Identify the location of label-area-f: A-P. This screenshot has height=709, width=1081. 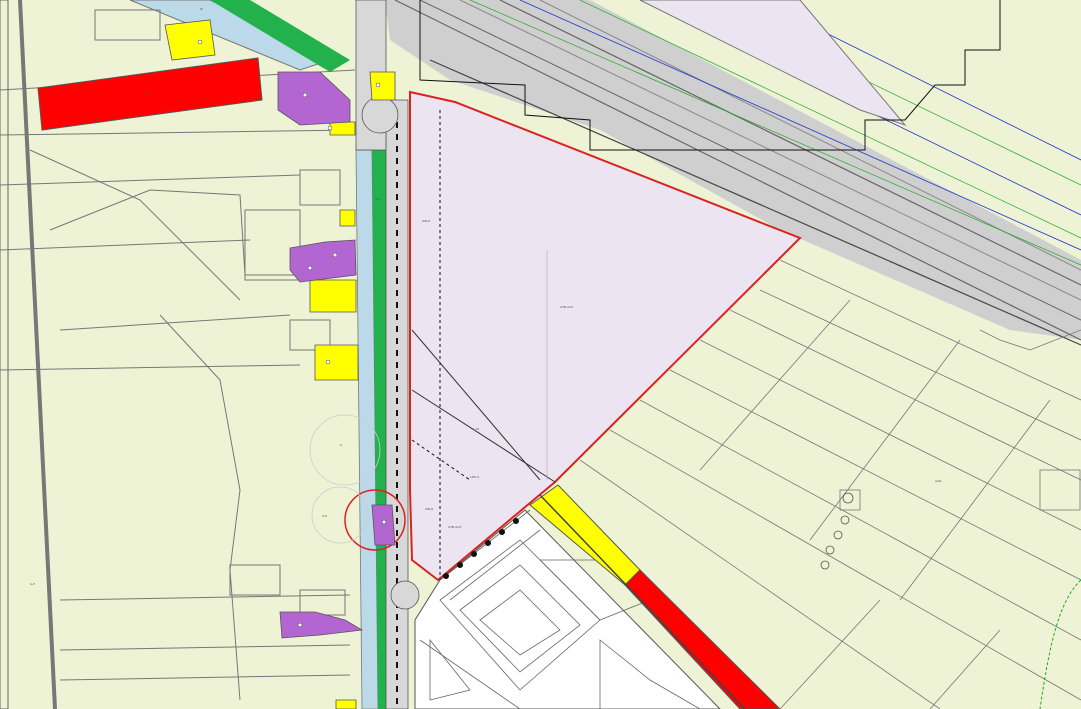
(32, 584).